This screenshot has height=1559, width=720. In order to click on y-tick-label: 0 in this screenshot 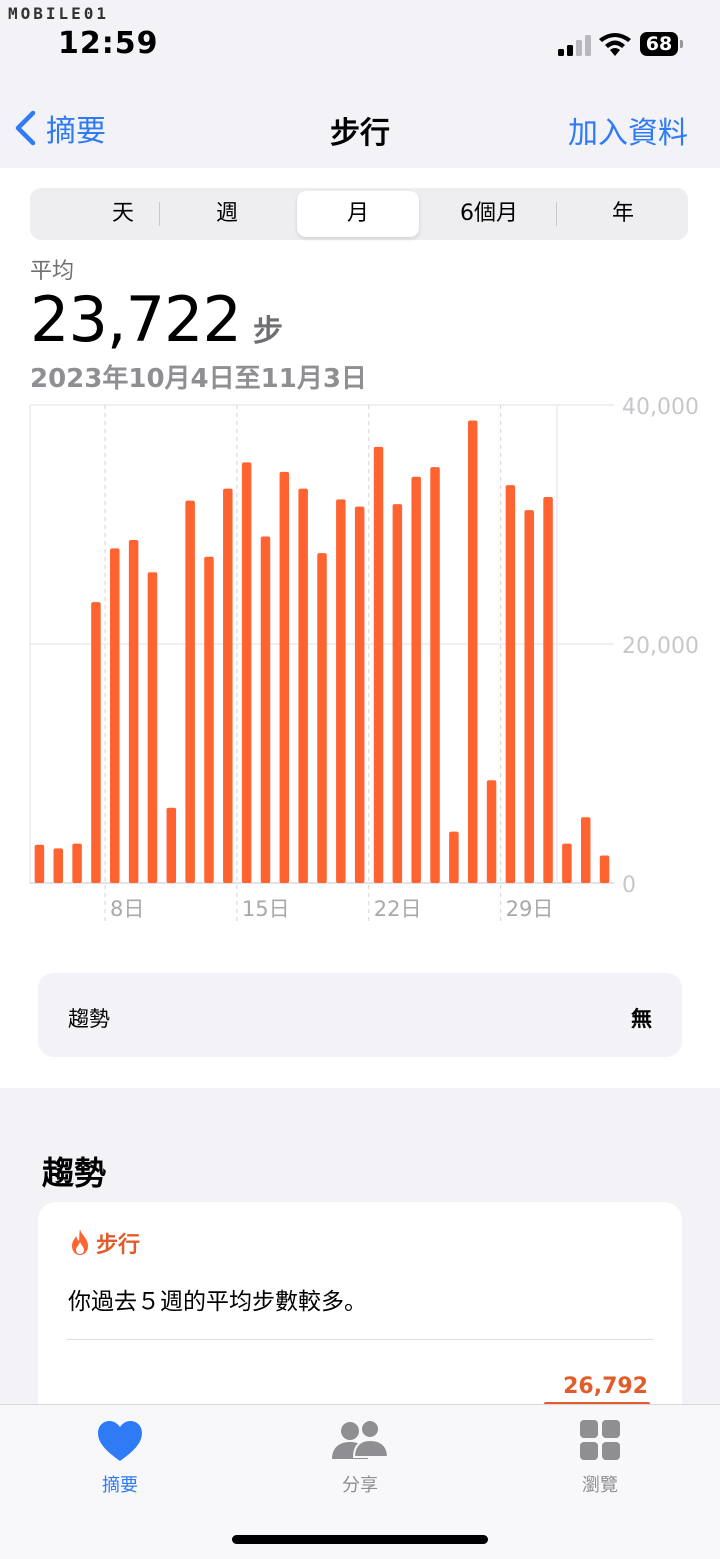, I will do `click(629, 885)`.